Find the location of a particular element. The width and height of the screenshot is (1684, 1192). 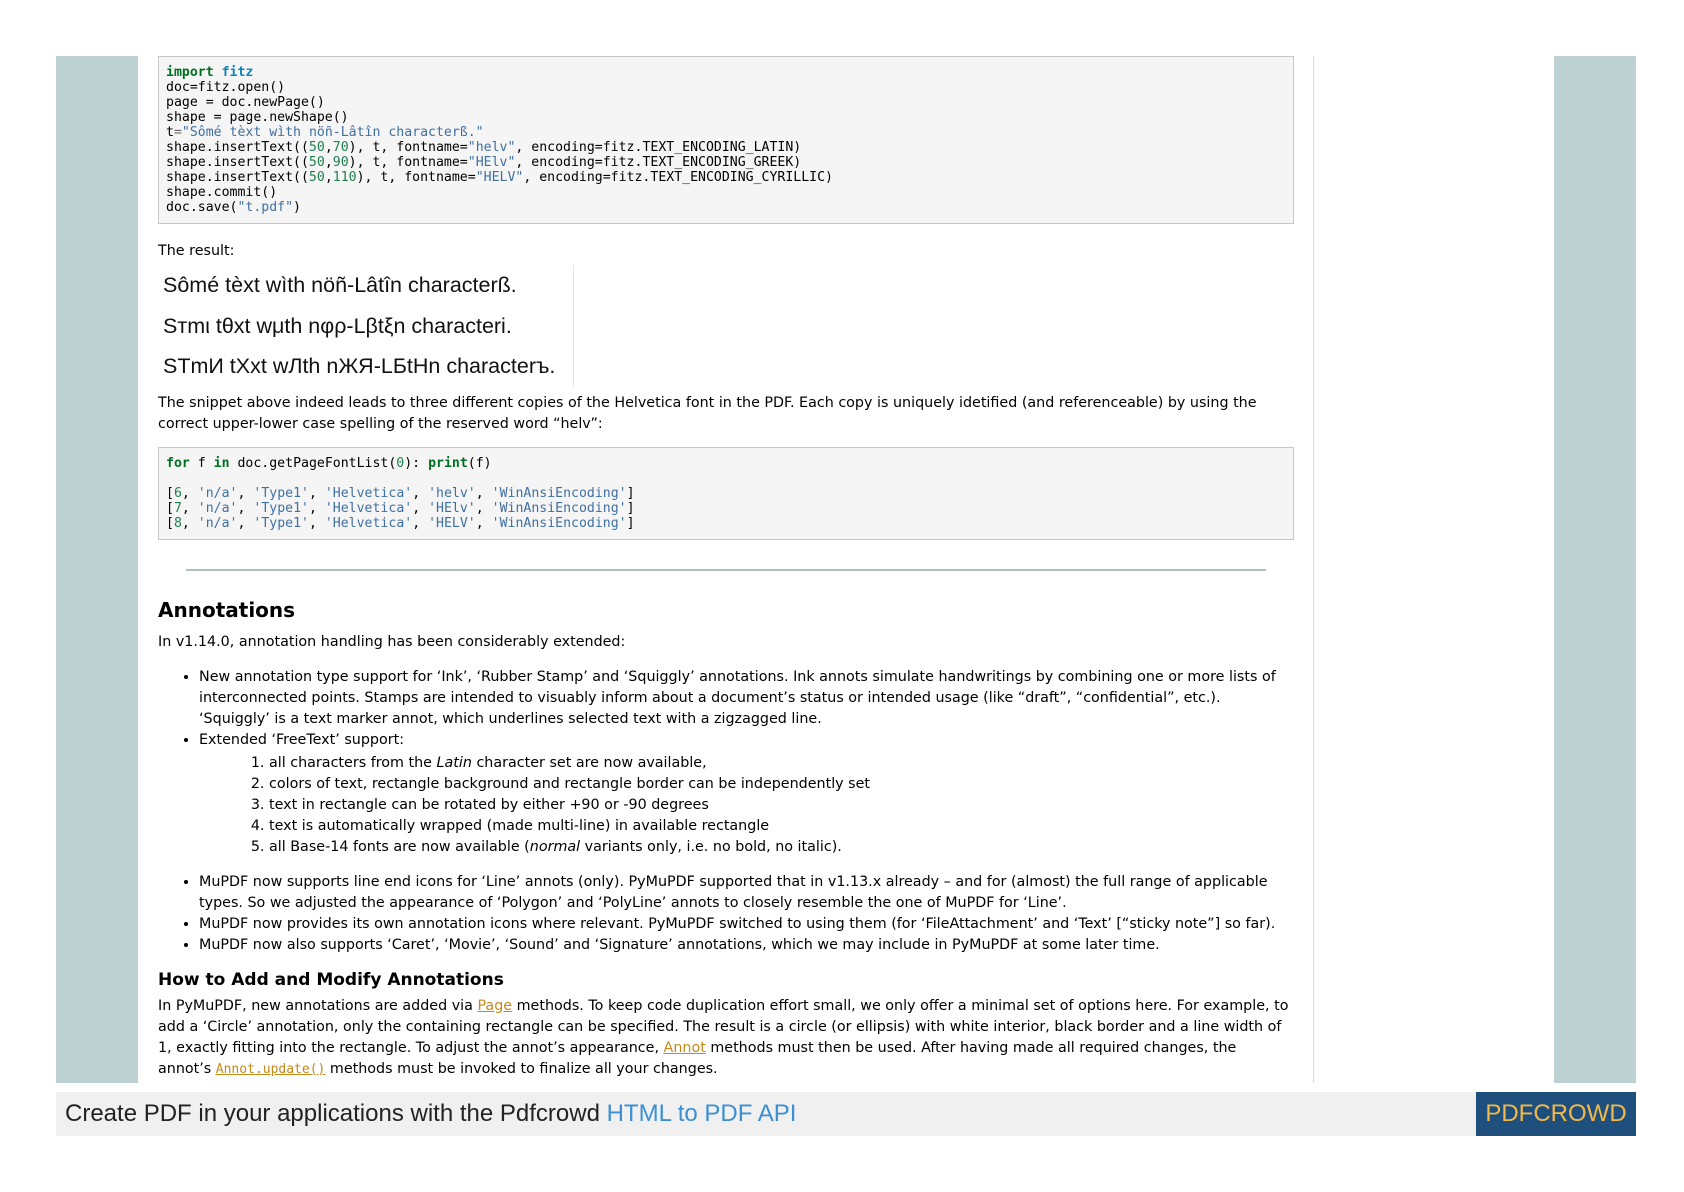

code-punct: (f) is located at coordinates (479, 463).